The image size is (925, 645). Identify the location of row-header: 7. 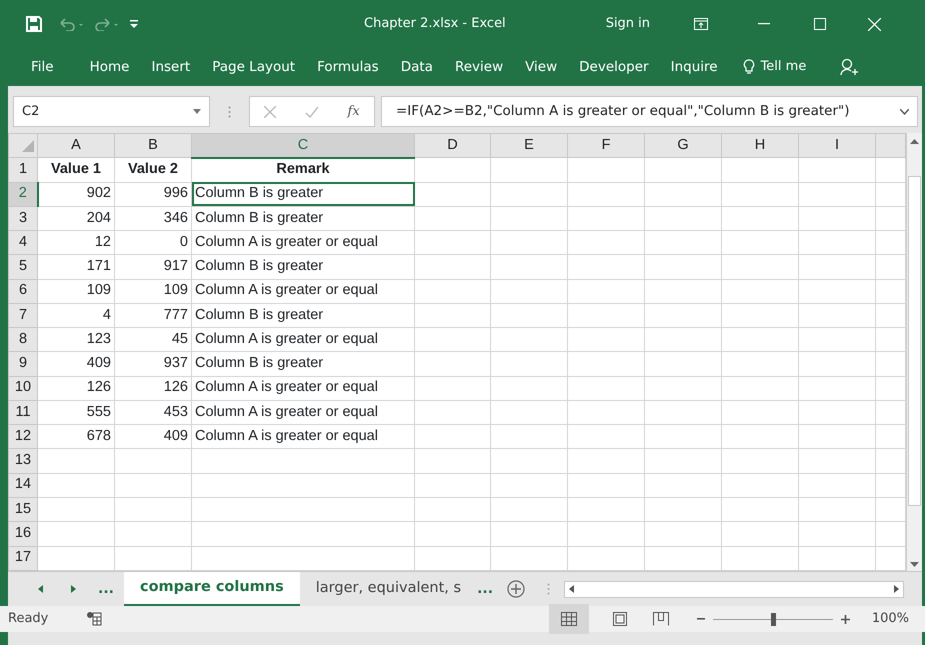
(23, 315).